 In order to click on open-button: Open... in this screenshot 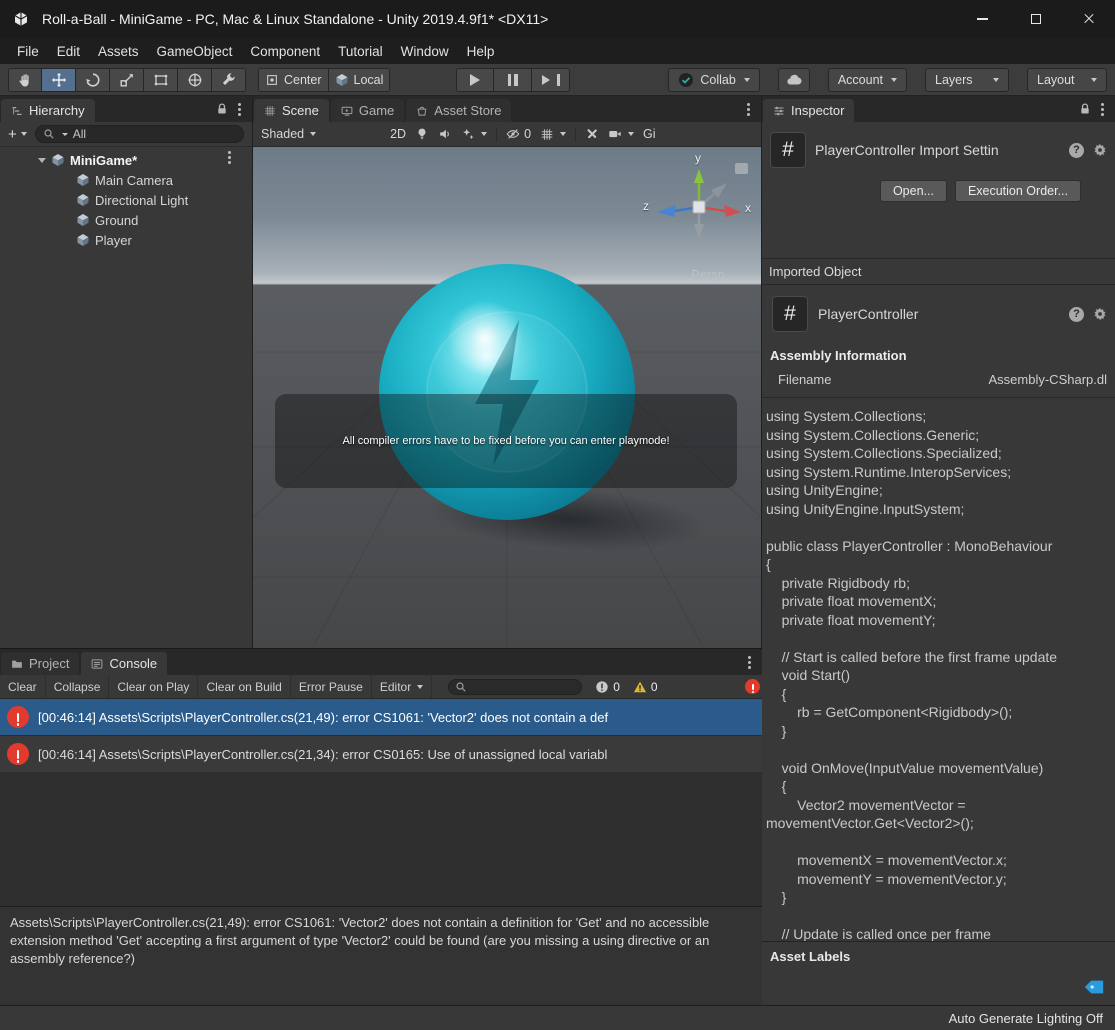, I will do `click(913, 191)`.